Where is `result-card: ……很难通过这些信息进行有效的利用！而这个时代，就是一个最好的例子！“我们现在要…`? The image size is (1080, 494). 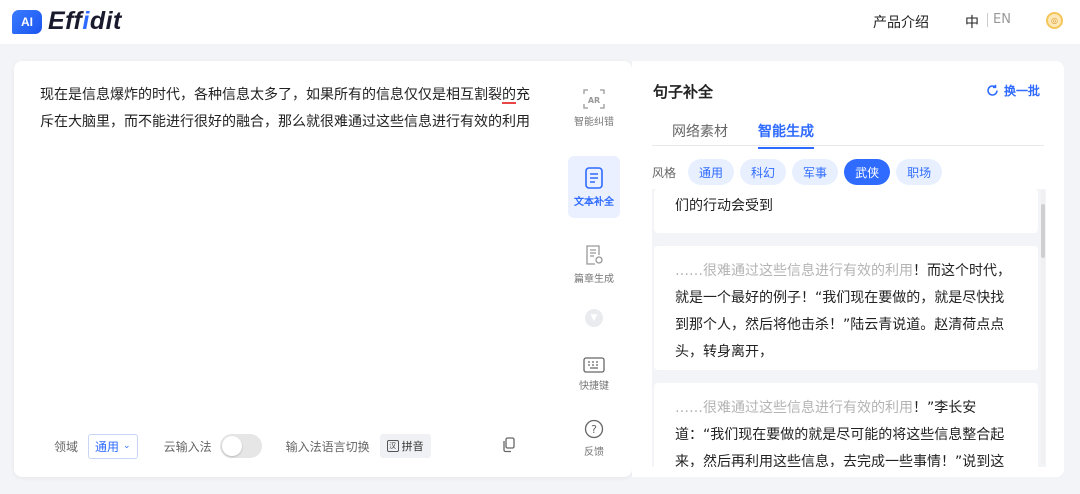
result-card: ……很难通过这些信息进行有效的利用！而这个时代，就是一个最好的例子！“我们现在要… is located at coordinates (846, 308).